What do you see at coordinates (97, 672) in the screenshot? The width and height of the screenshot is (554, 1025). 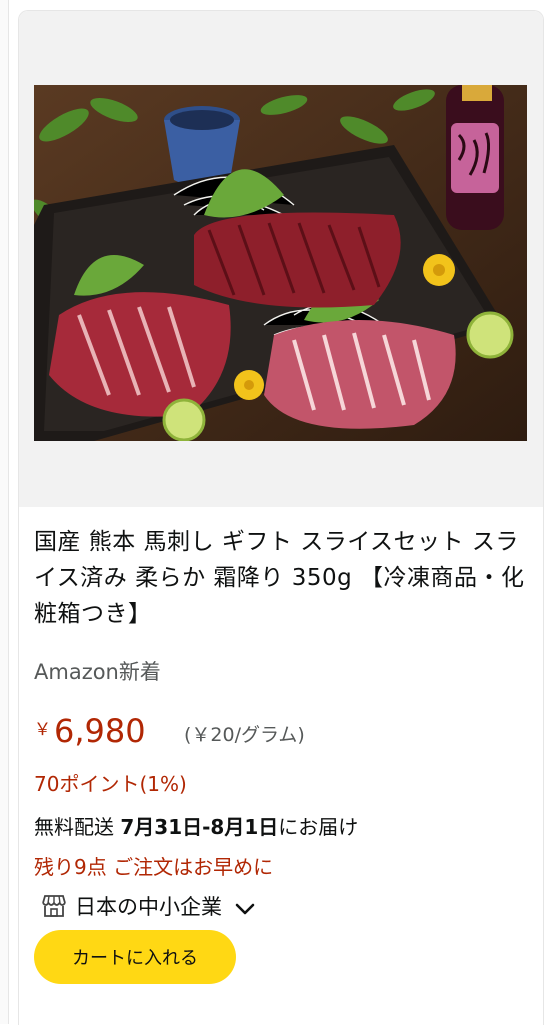 I see `new-arrival-badge: Amazon新着` at bounding box center [97, 672].